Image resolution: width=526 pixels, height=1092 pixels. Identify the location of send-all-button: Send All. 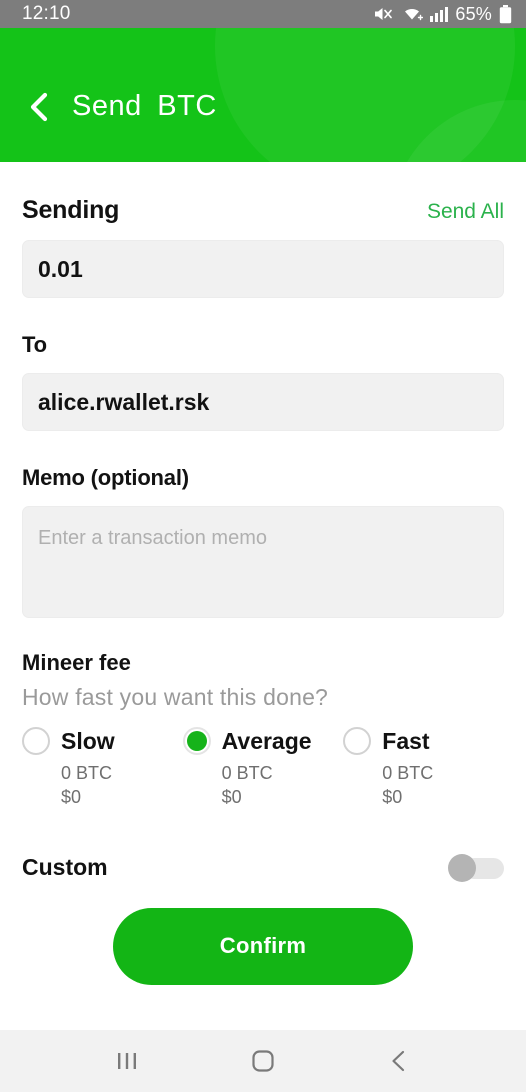
(465, 212).